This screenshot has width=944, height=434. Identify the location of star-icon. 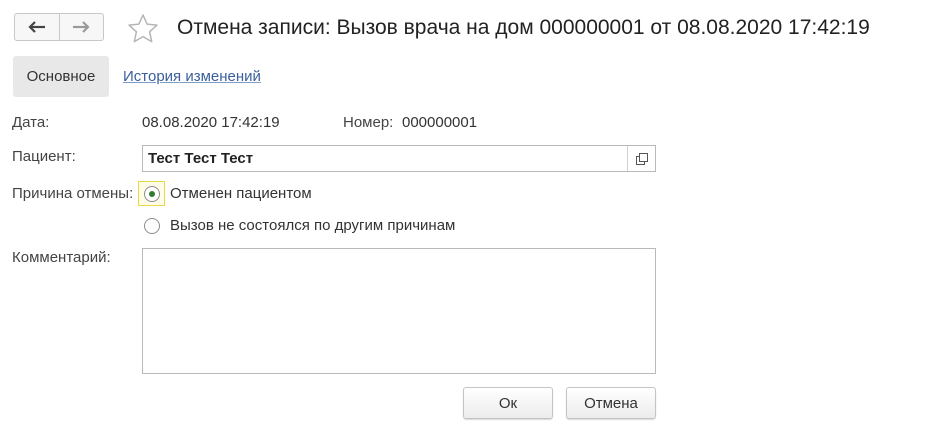
(143, 28).